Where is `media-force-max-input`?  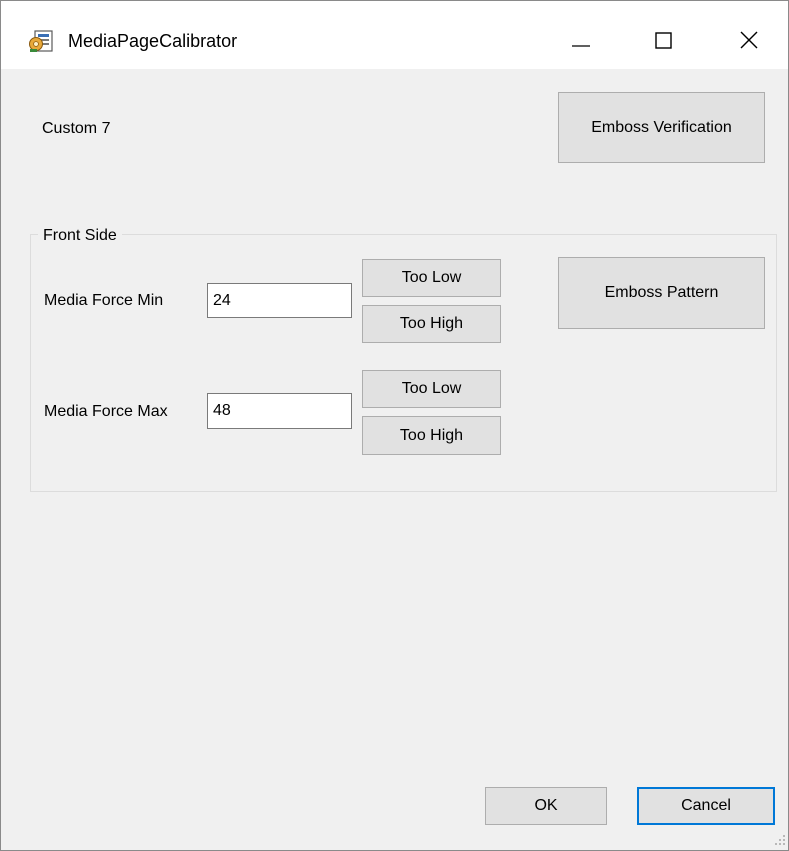 media-force-max-input is located at coordinates (279, 411).